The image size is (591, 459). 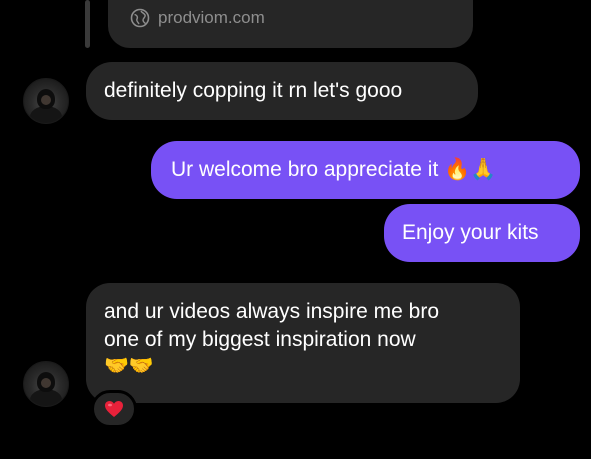 What do you see at coordinates (260, 339) in the screenshot?
I see `message-text-line: one of my biggest inspiration now` at bounding box center [260, 339].